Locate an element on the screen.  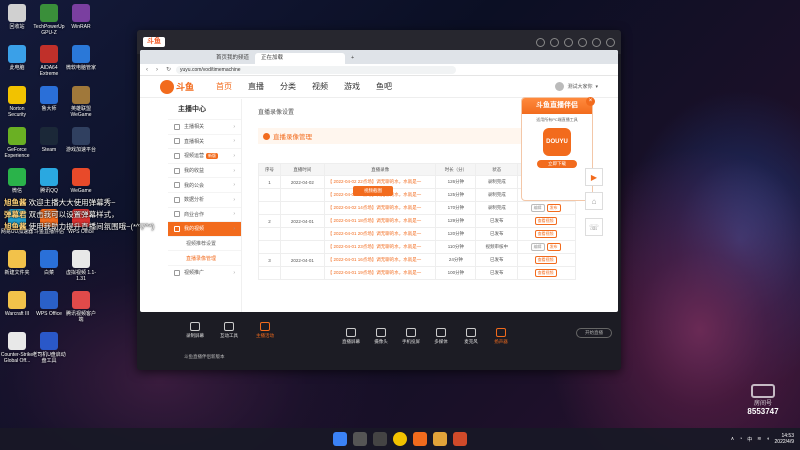
desktop-icon: Norton Security is located at coordinates (17, 102).